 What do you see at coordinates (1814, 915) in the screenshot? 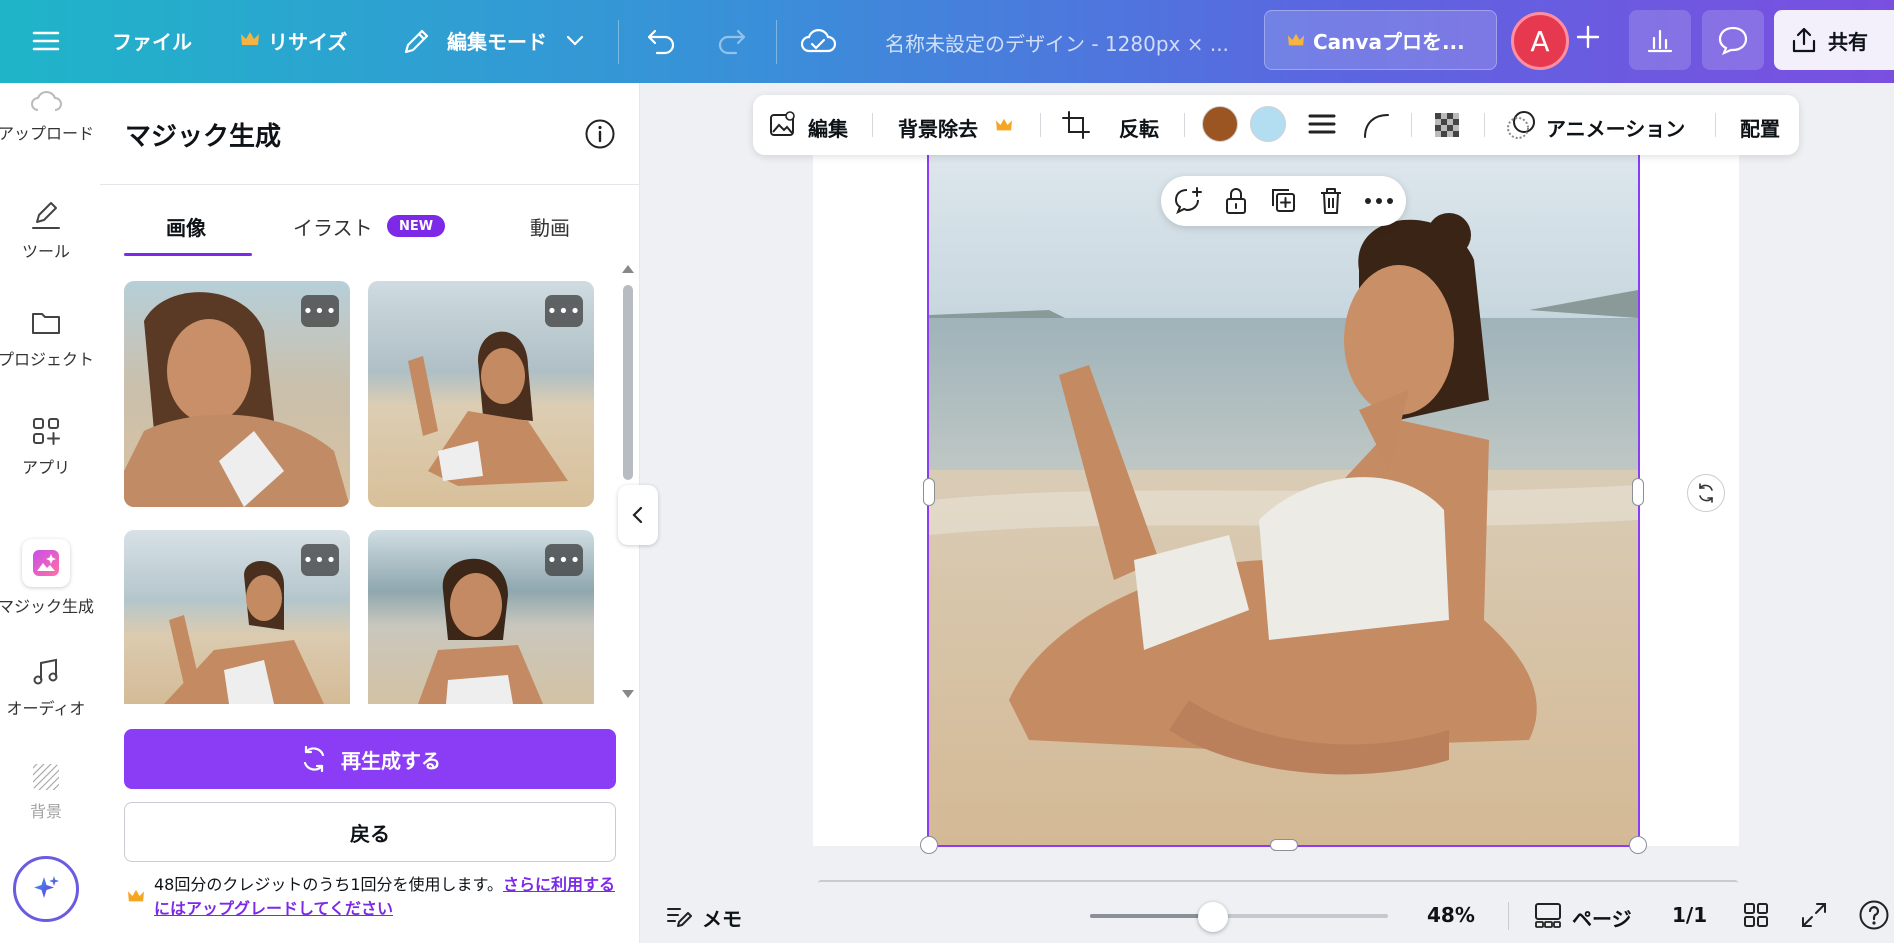
I see `fullscreen-icon` at bounding box center [1814, 915].